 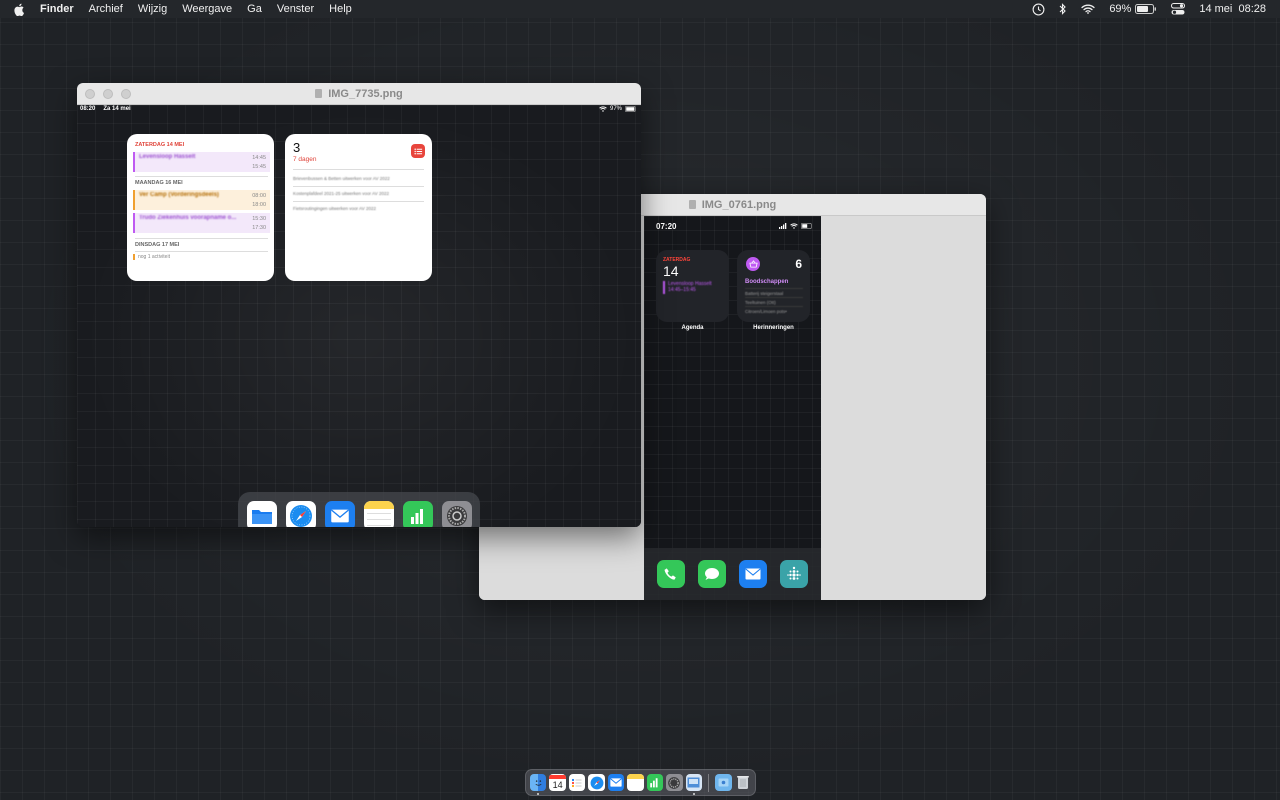 I want to click on messages-icon, so click(x=711, y=574).